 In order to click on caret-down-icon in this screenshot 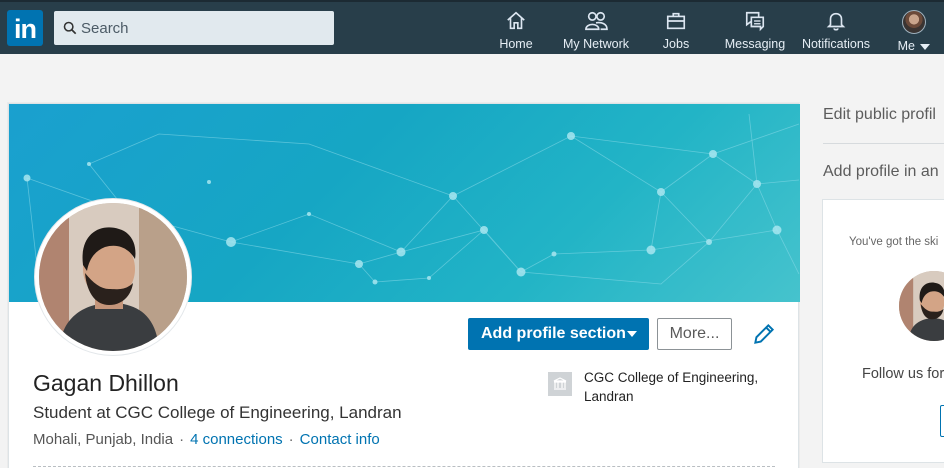, I will do `click(632, 334)`.